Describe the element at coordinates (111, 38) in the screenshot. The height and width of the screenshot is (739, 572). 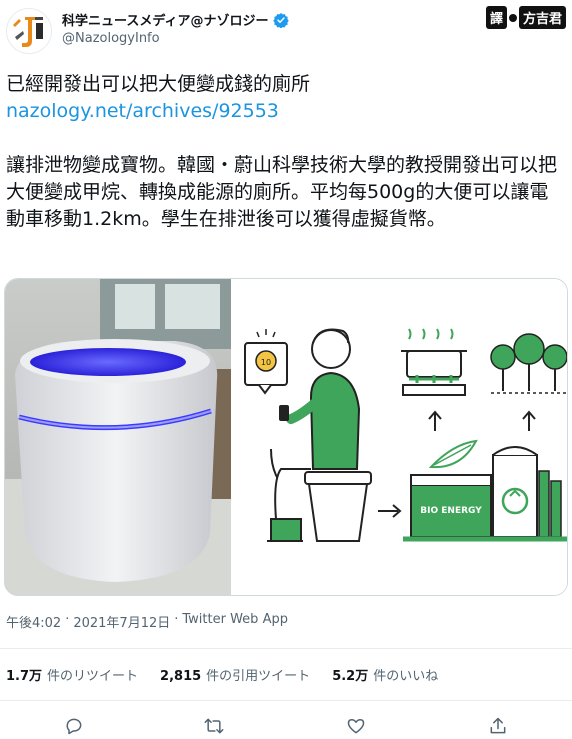
I see `handle: @NazologyInfo` at that location.